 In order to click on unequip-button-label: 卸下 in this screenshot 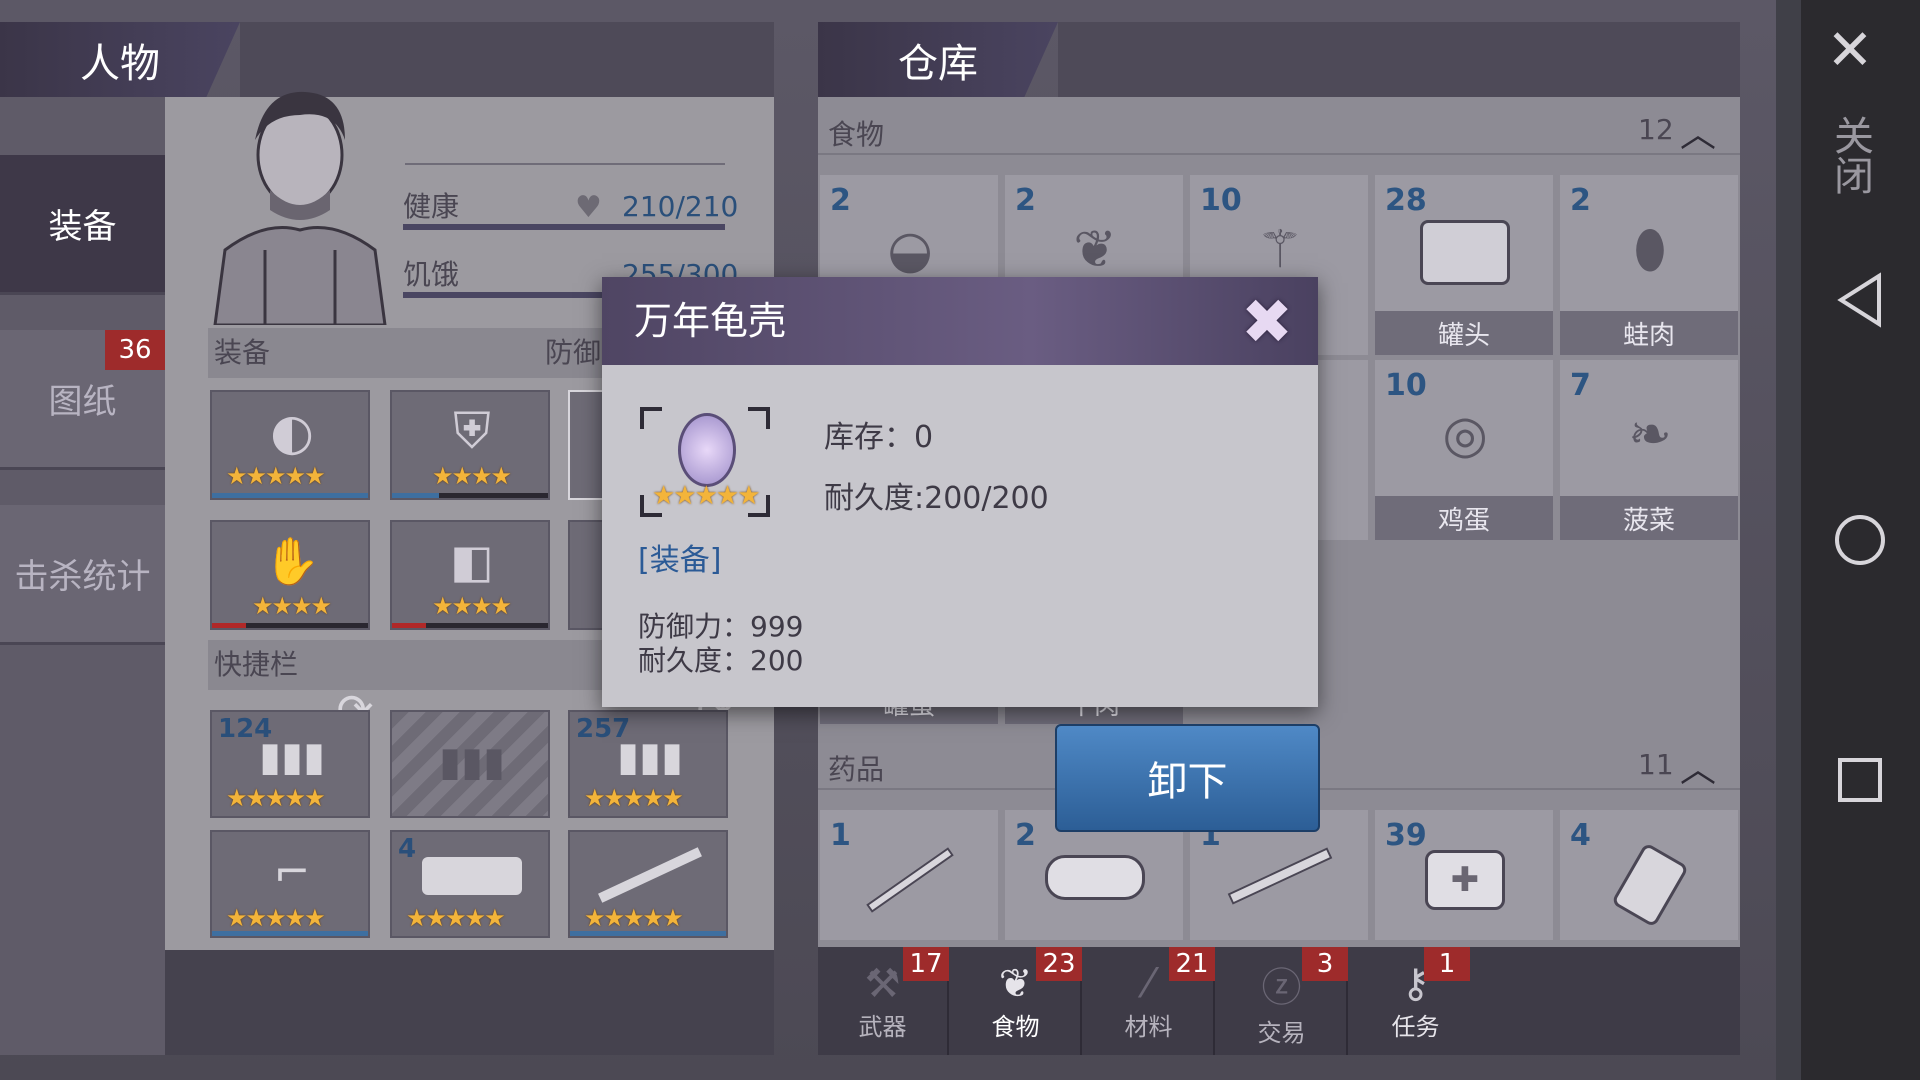, I will do `click(1187, 782)`.